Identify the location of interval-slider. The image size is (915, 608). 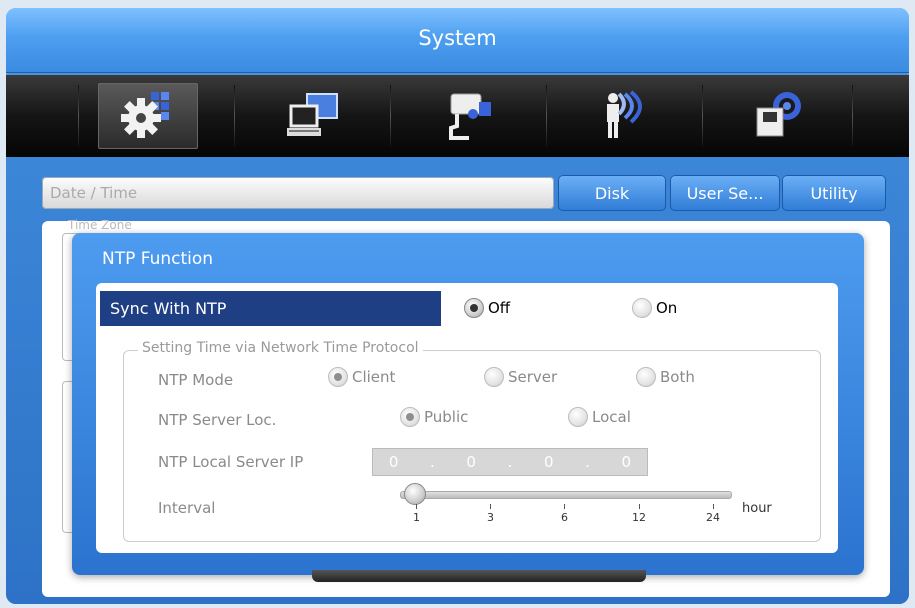
(566, 495).